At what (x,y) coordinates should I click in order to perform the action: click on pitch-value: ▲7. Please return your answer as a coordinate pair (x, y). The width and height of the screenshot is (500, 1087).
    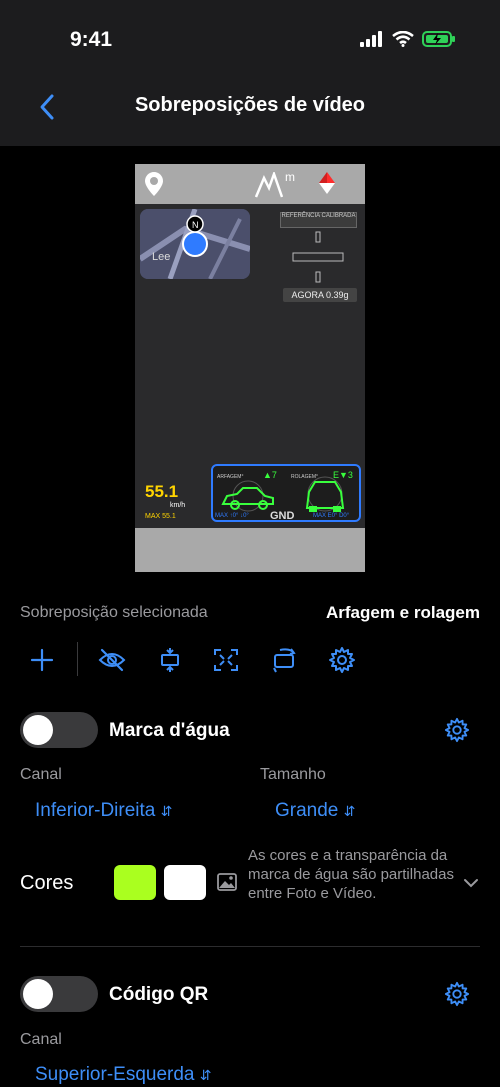
    Looking at the image, I should click on (270, 475).